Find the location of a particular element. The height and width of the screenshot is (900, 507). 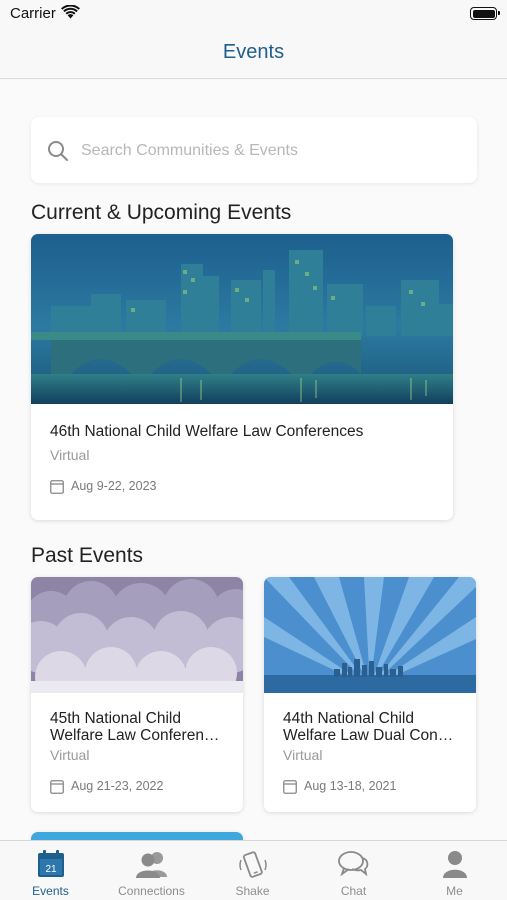

wifi-icon is located at coordinates (70, 12).